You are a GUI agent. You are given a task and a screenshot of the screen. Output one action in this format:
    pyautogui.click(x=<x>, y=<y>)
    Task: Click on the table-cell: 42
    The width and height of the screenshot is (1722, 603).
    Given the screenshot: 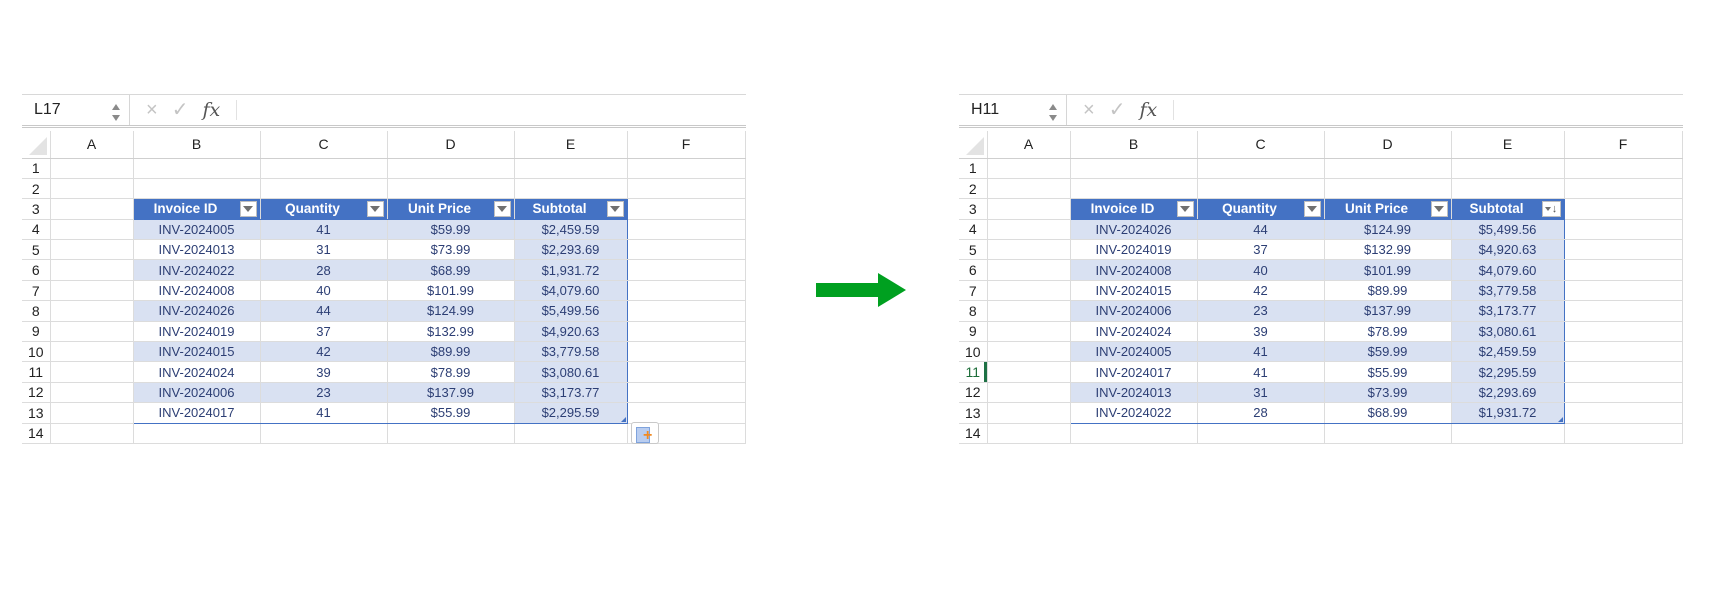 What is the action you would take?
    pyautogui.click(x=1261, y=291)
    